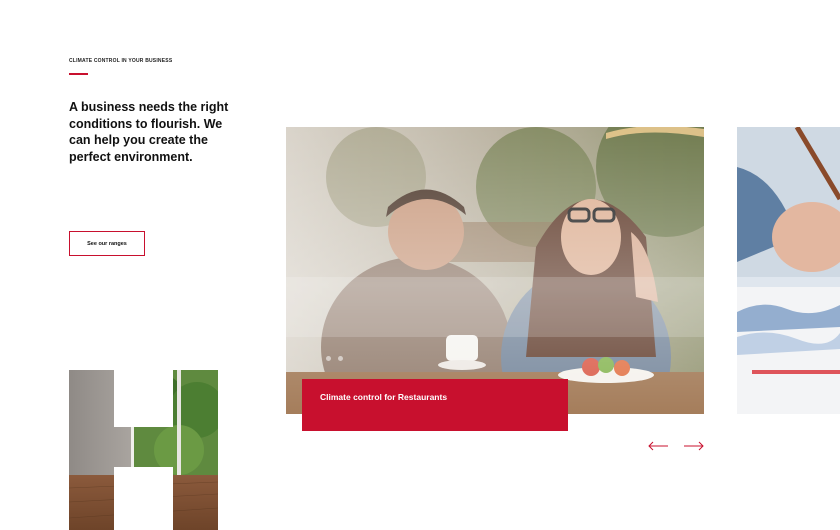 The height and width of the screenshot is (530, 840). I want to click on eyebrow-accent-line, so click(78, 74).